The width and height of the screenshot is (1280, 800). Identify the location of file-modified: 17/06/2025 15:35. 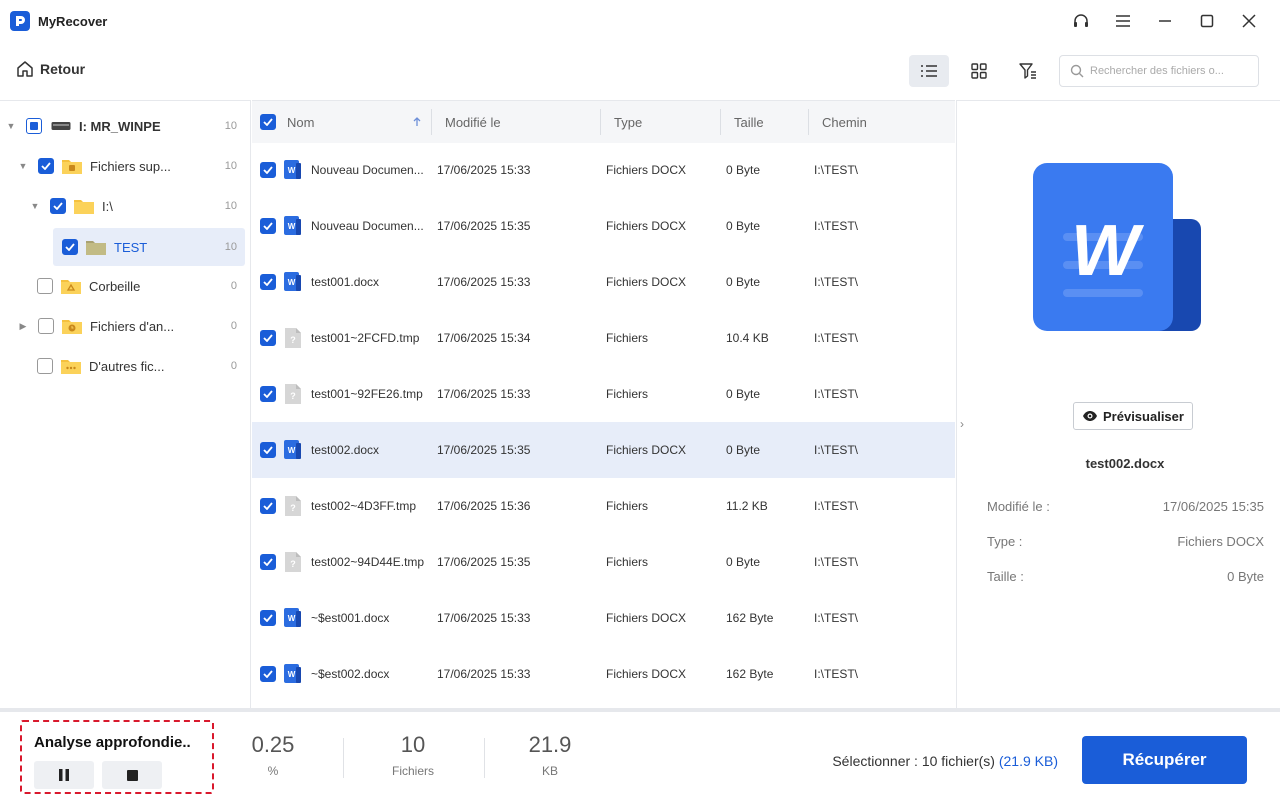
(484, 226).